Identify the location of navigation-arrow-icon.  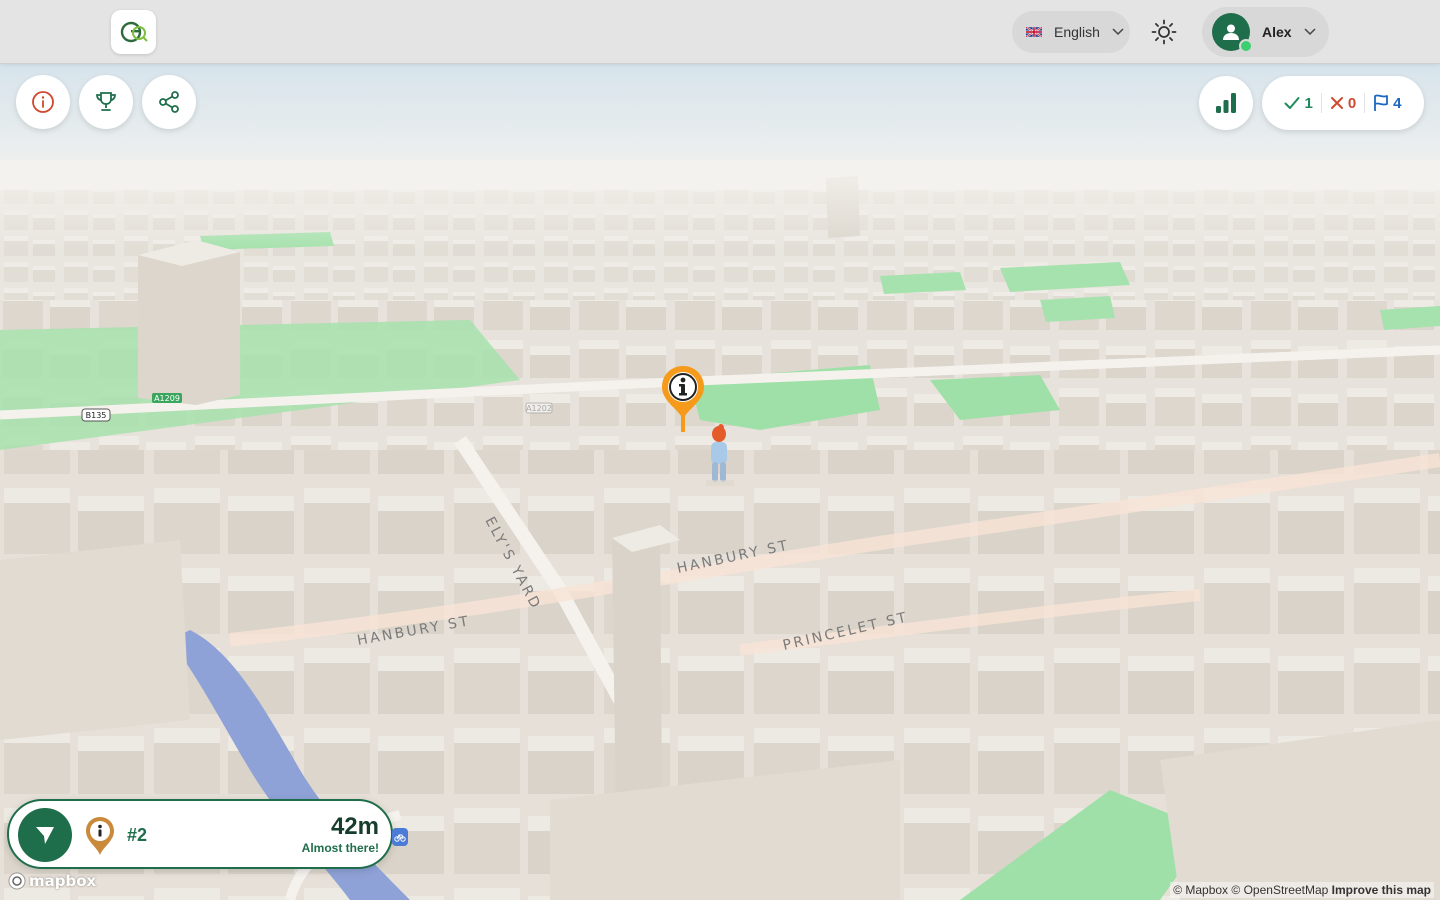
(45, 835).